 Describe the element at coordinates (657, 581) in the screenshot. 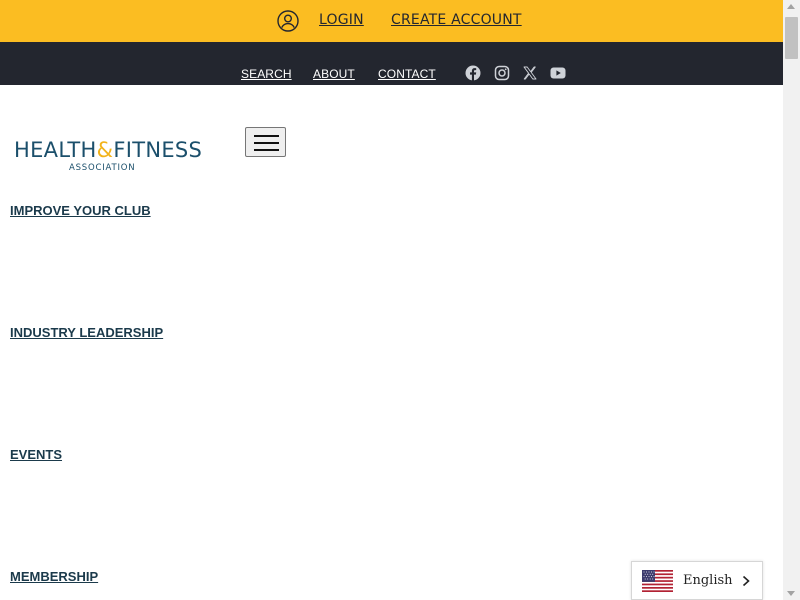

I see `us-flag-icon` at that location.